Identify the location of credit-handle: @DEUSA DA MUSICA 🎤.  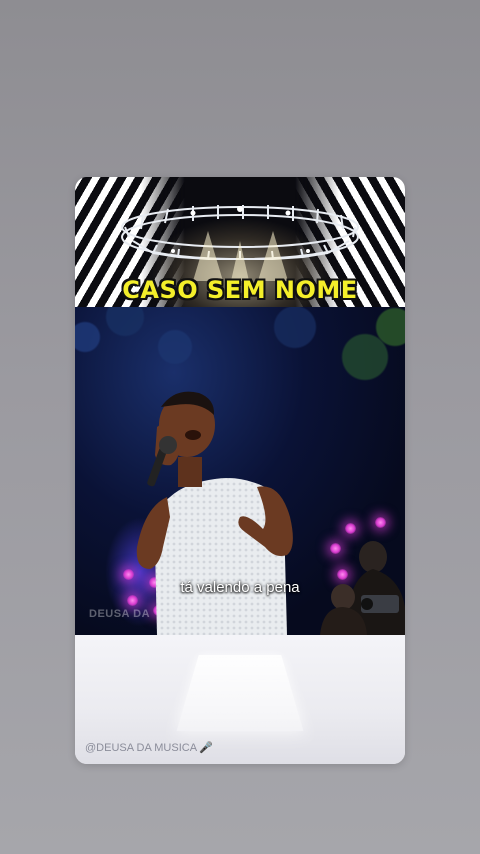
(149, 747).